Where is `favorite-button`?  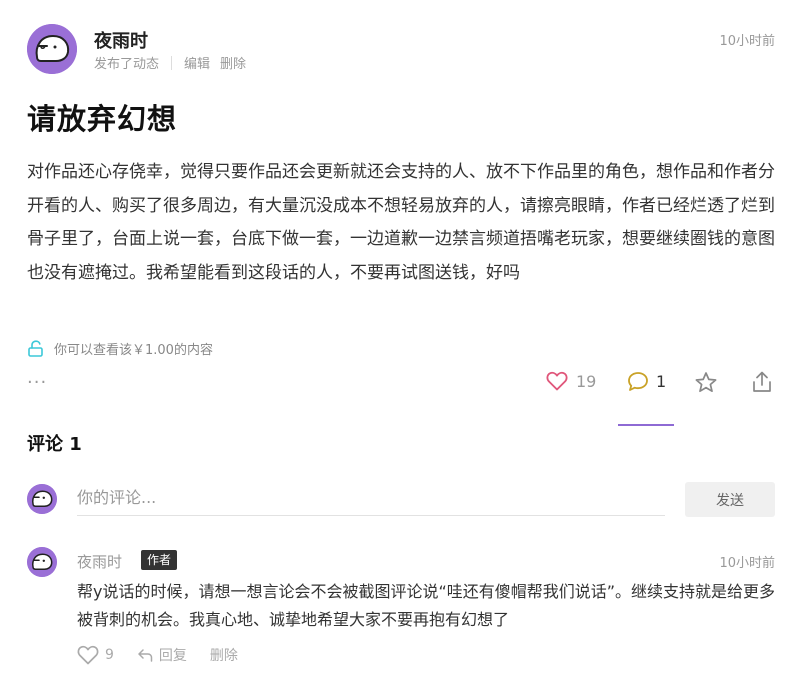 favorite-button is located at coordinates (706, 382).